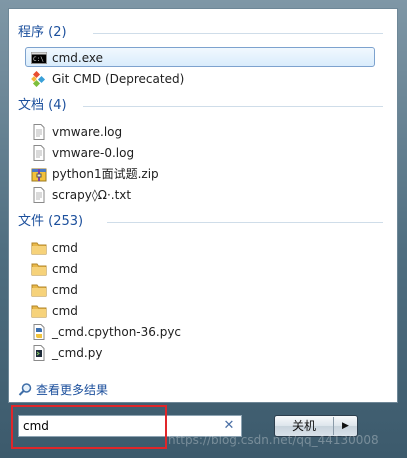 Image resolution: width=407 pixels, height=458 pixels. Describe the element at coordinates (118, 79) in the screenshot. I see `result-label: Git CMD (Deprecated)` at that location.